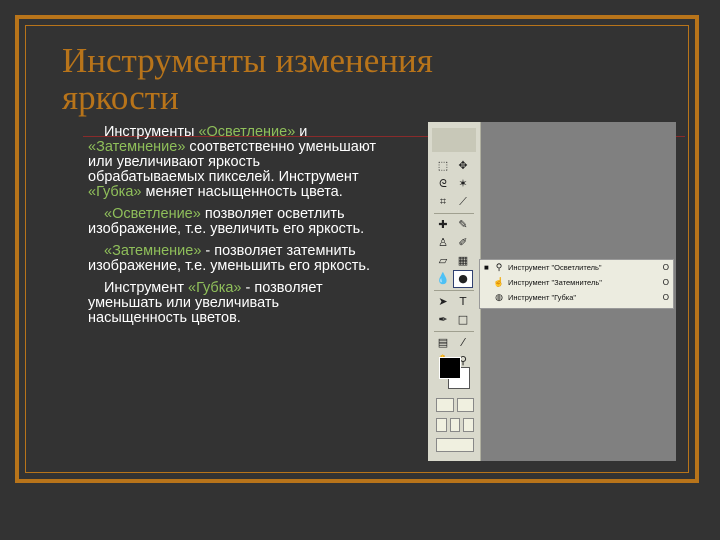  I want to click on history-brush-tool-icon: ✐, so click(463, 243).